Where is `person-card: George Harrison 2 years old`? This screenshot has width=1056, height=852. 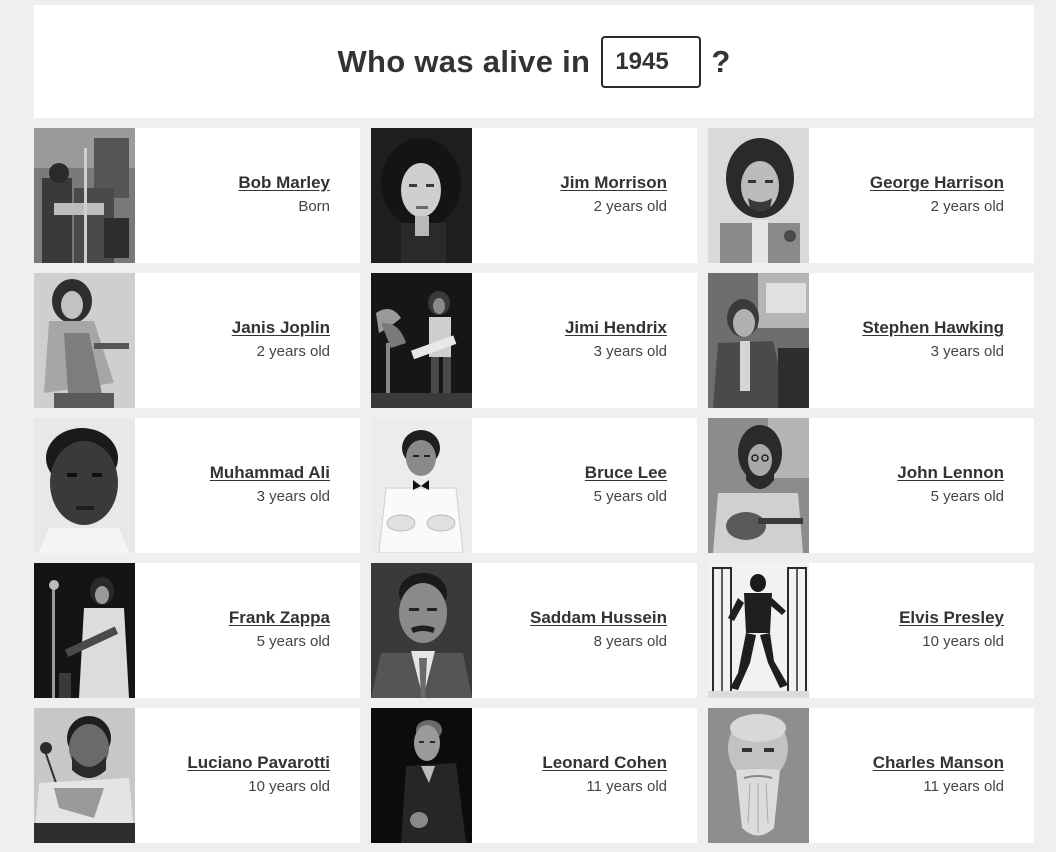
person-card: George Harrison 2 years old is located at coordinates (871, 195).